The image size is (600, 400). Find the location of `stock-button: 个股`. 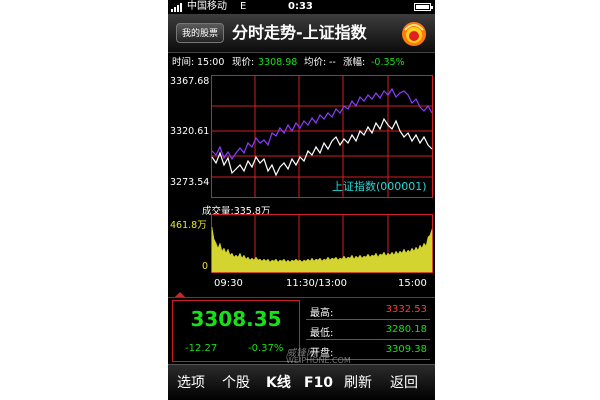

stock-button: 个股 is located at coordinates (236, 382).